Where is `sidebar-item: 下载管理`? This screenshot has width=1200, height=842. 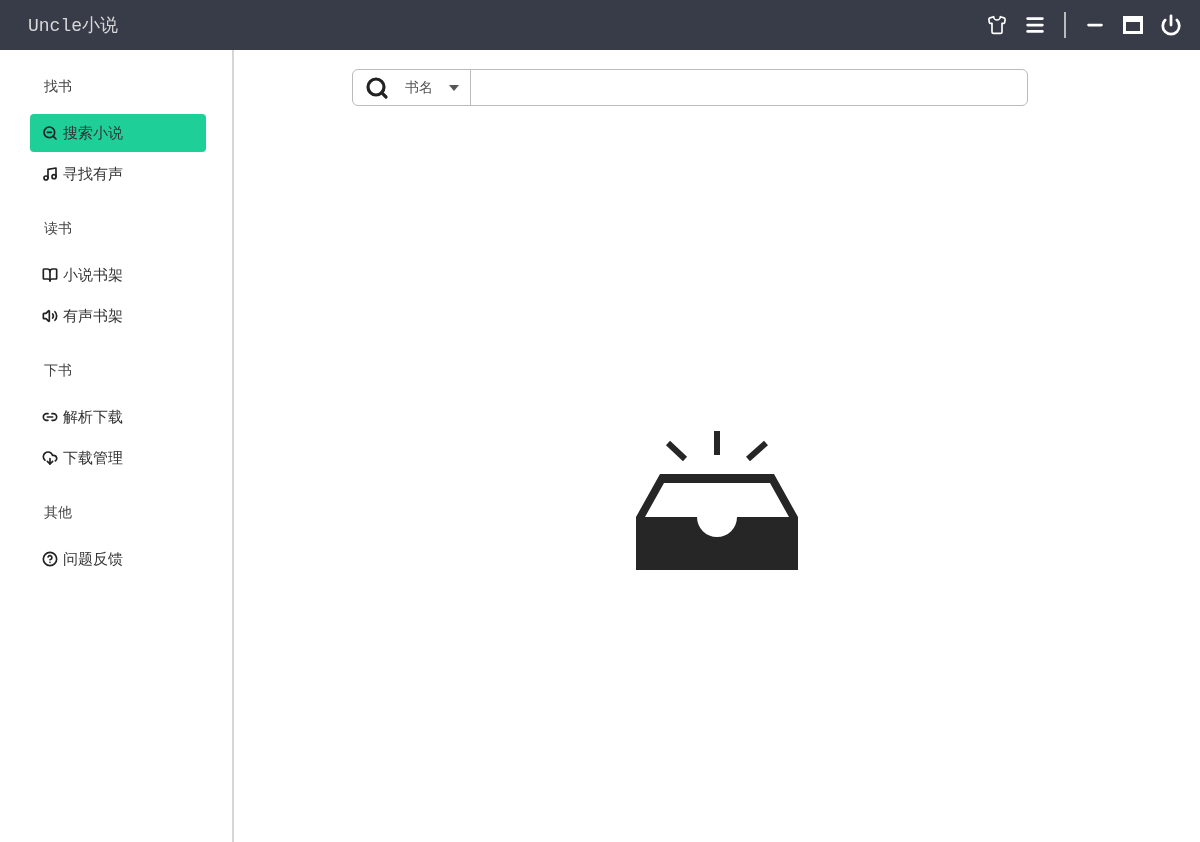
sidebar-item: 下载管理 is located at coordinates (118, 458).